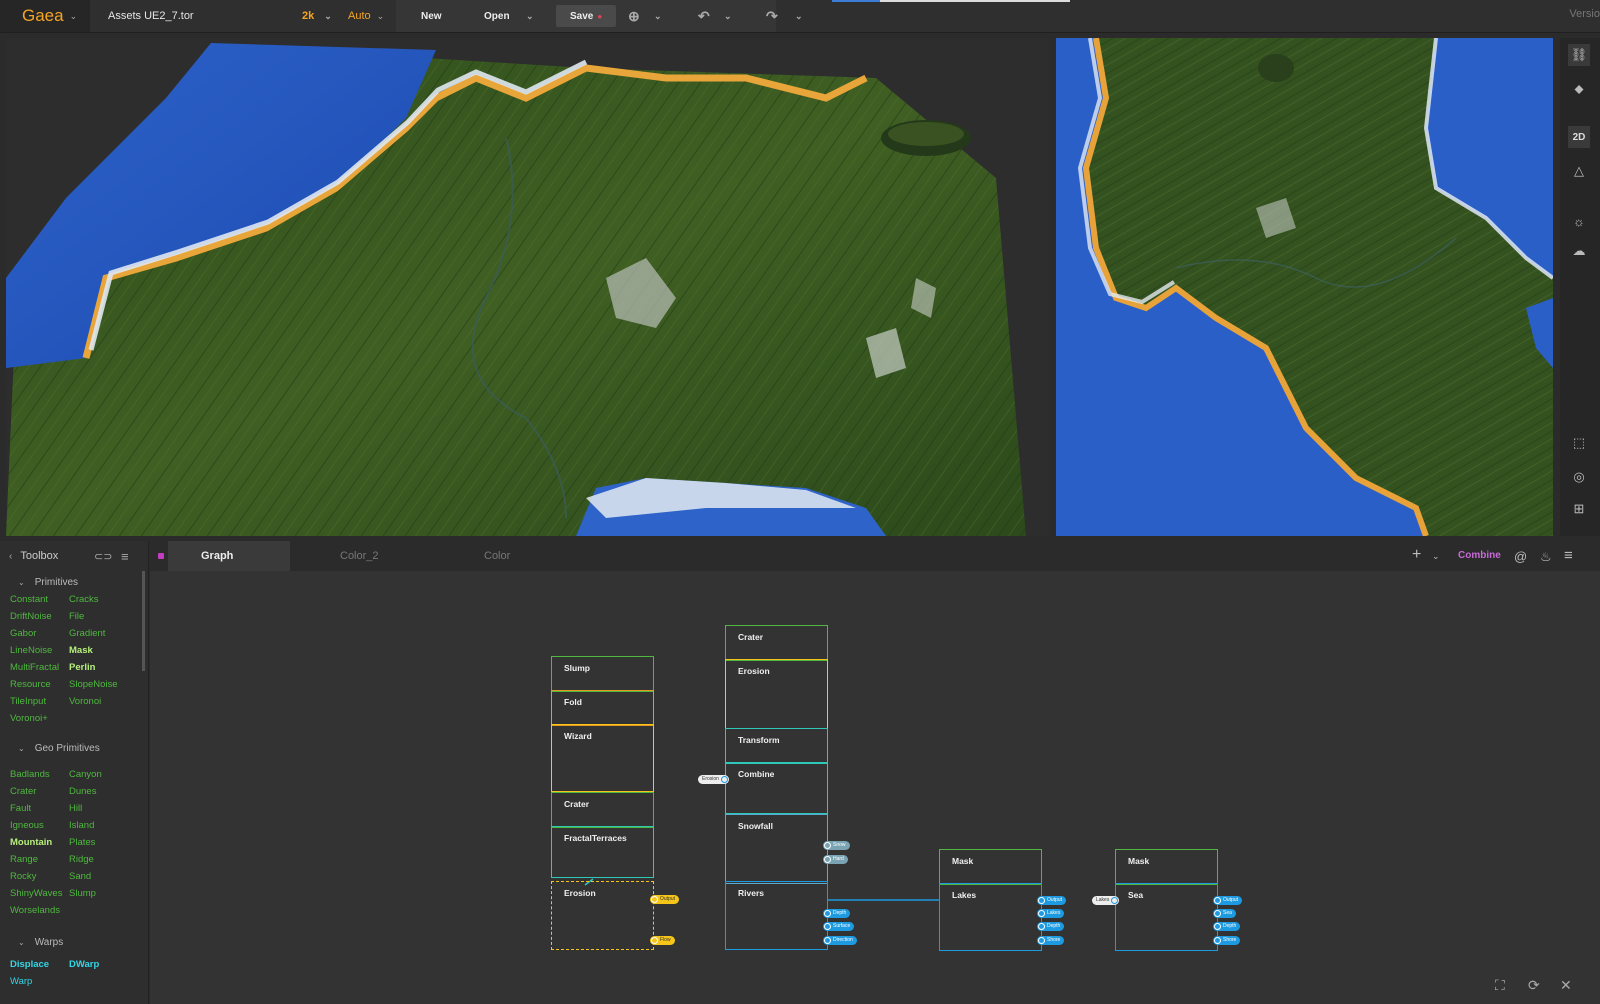  Describe the element at coordinates (1166, 867) in the screenshot. I see `node-mask-2: Mask` at that location.